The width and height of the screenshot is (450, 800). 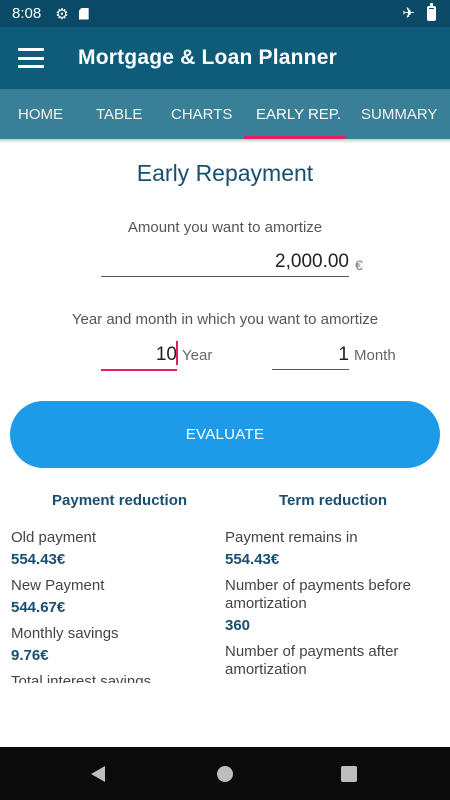 What do you see at coordinates (201, 114) in the screenshot?
I see `tab-charts: CHARTS` at bounding box center [201, 114].